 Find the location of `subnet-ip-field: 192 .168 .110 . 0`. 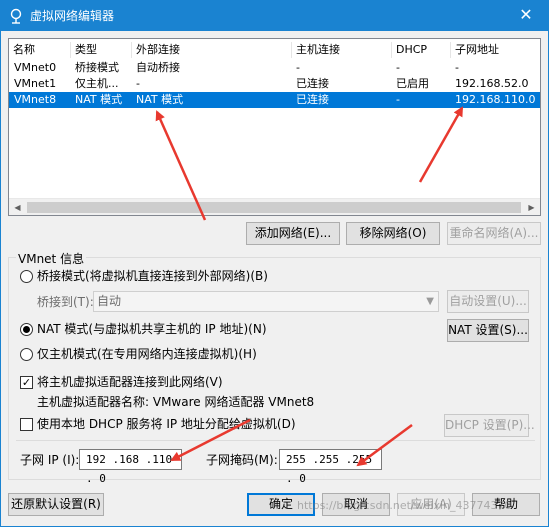

subnet-ip-field: 192 .168 .110 . 0 is located at coordinates (130, 467).